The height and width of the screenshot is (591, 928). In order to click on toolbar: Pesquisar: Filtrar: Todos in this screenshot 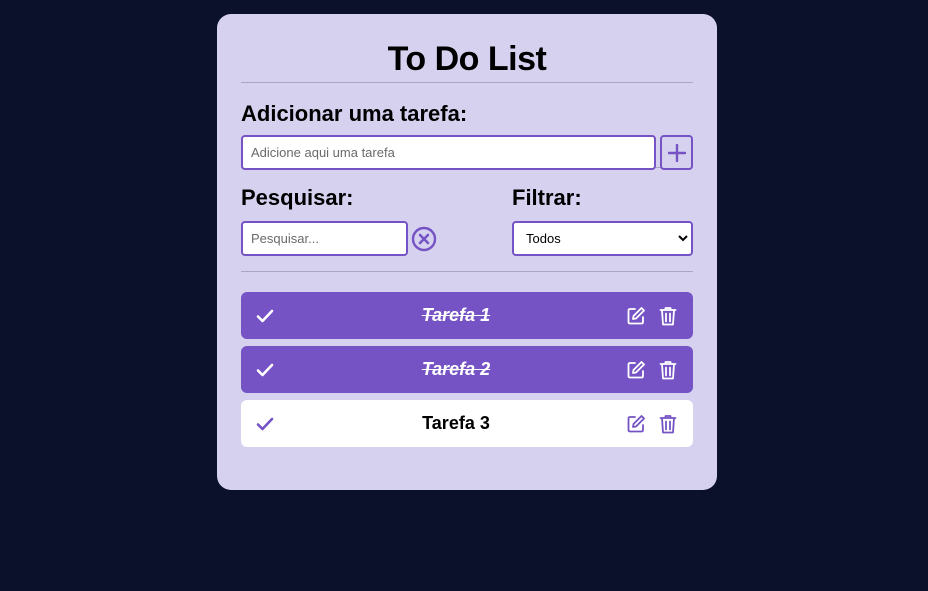, I will do `click(467, 219)`.